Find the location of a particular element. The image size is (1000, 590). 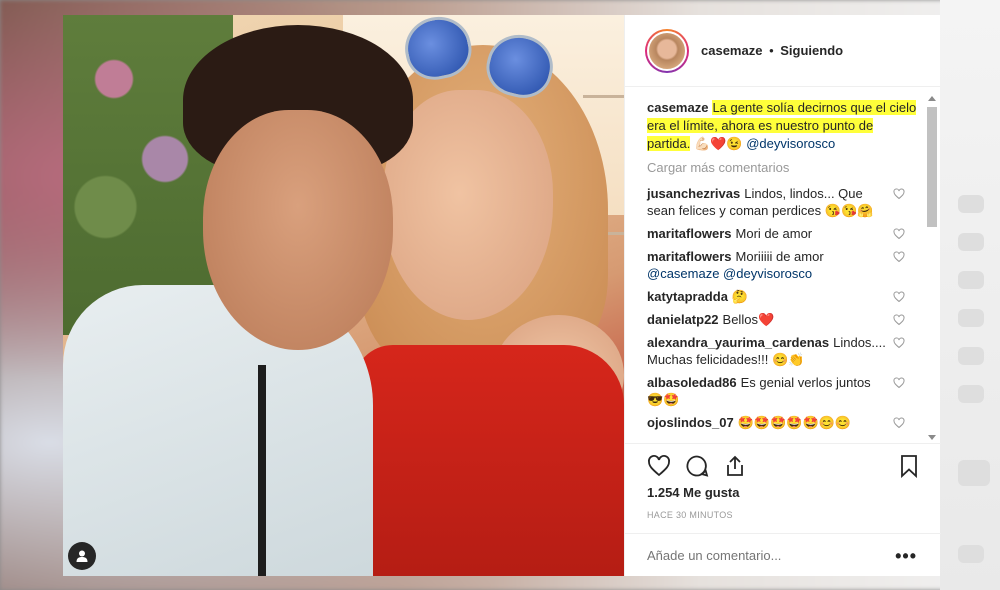

heart-icon is located at coordinates (659, 466).